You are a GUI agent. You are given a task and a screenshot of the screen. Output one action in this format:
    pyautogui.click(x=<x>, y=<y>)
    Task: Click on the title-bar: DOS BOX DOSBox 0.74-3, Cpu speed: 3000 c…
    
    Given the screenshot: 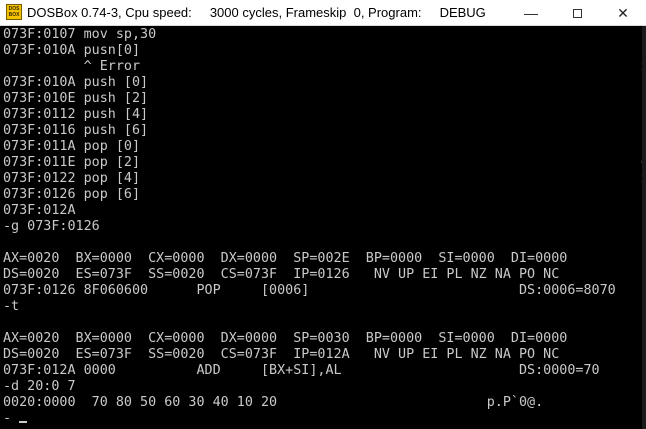 What is the action you would take?
    pyautogui.click(x=323, y=13)
    